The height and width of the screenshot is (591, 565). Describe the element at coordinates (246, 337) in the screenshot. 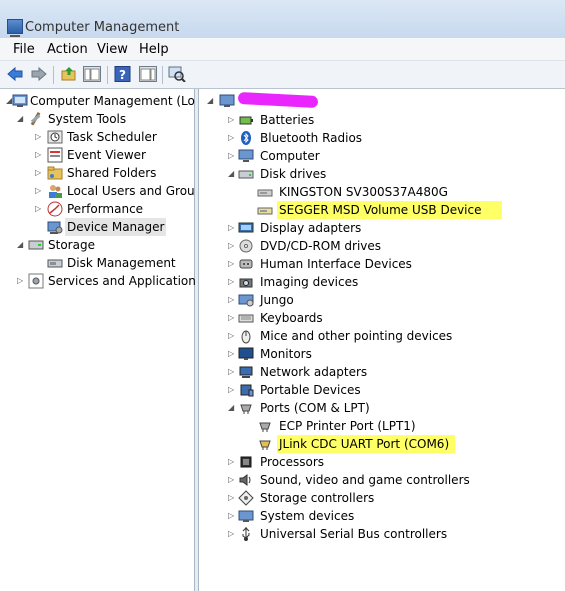

I see `mouse-icon` at that location.